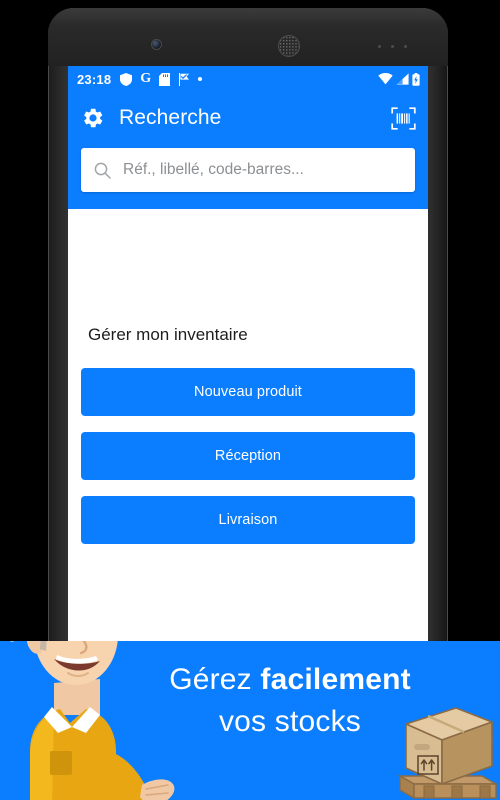 Image resolution: width=500 pixels, height=800 pixels. What do you see at coordinates (248, 37) in the screenshot?
I see `phone-top-bezel` at bounding box center [248, 37].